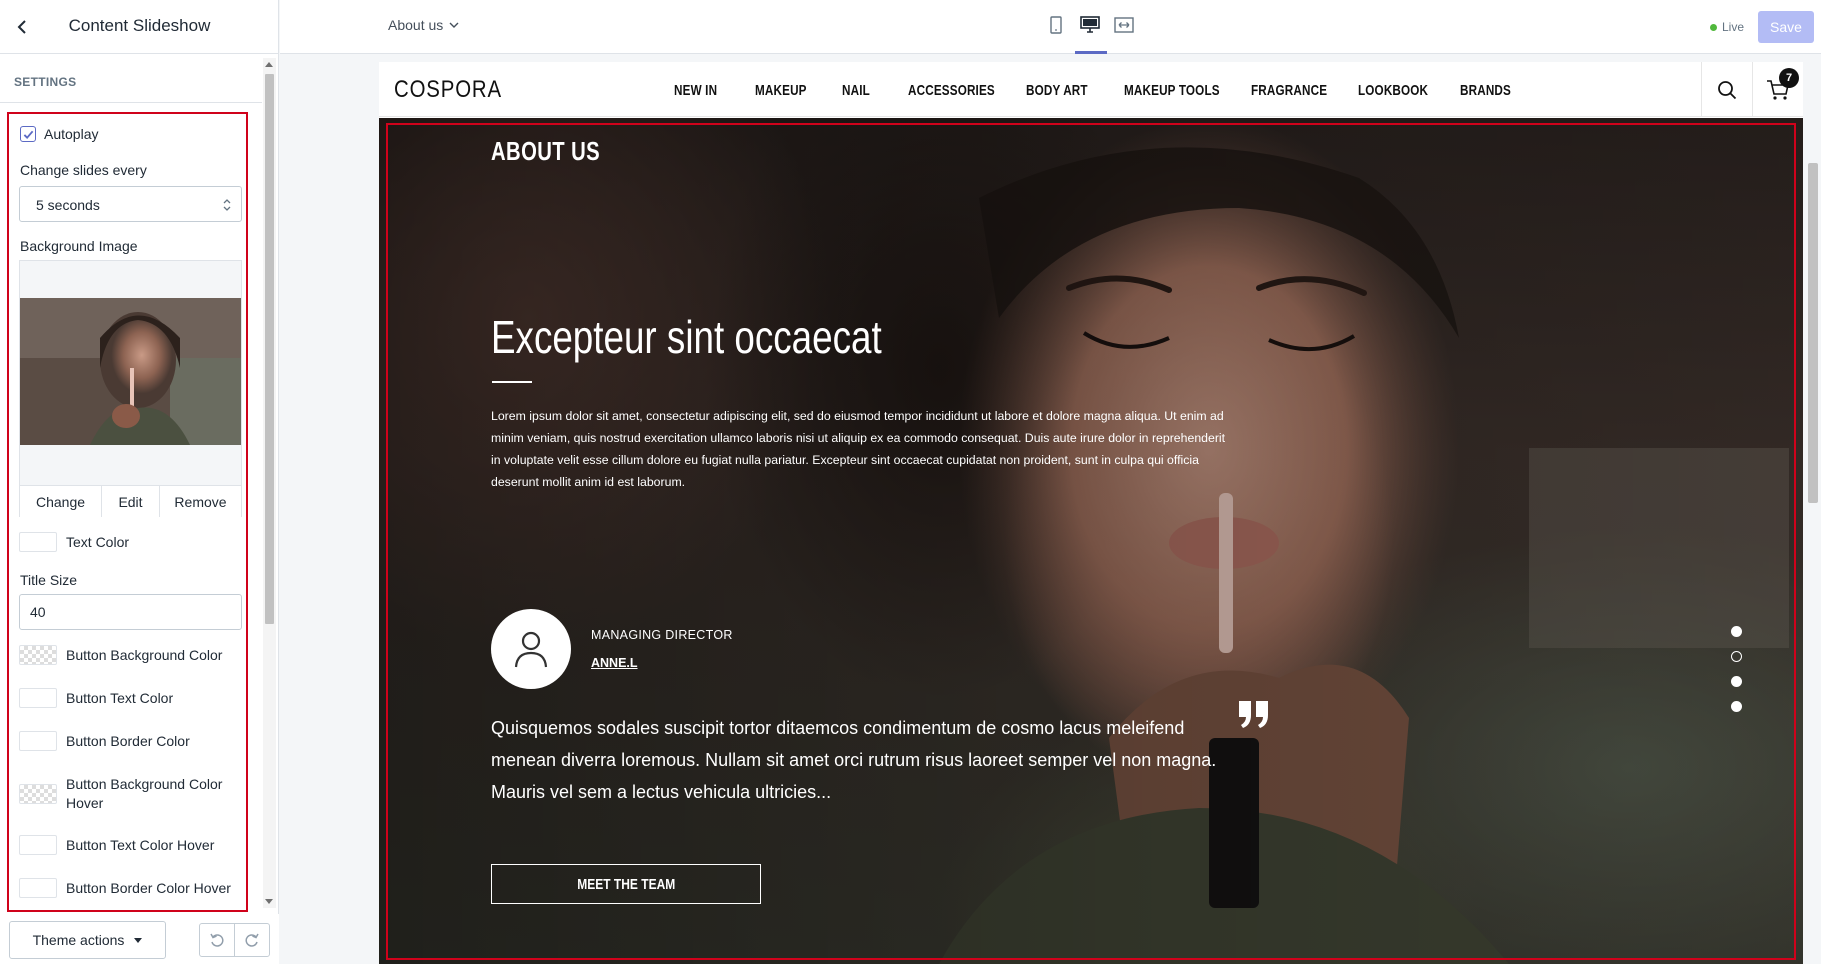  Describe the element at coordinates (38, 845) in the screenshot. I see `button-text-hover-color-swatch` at that location.